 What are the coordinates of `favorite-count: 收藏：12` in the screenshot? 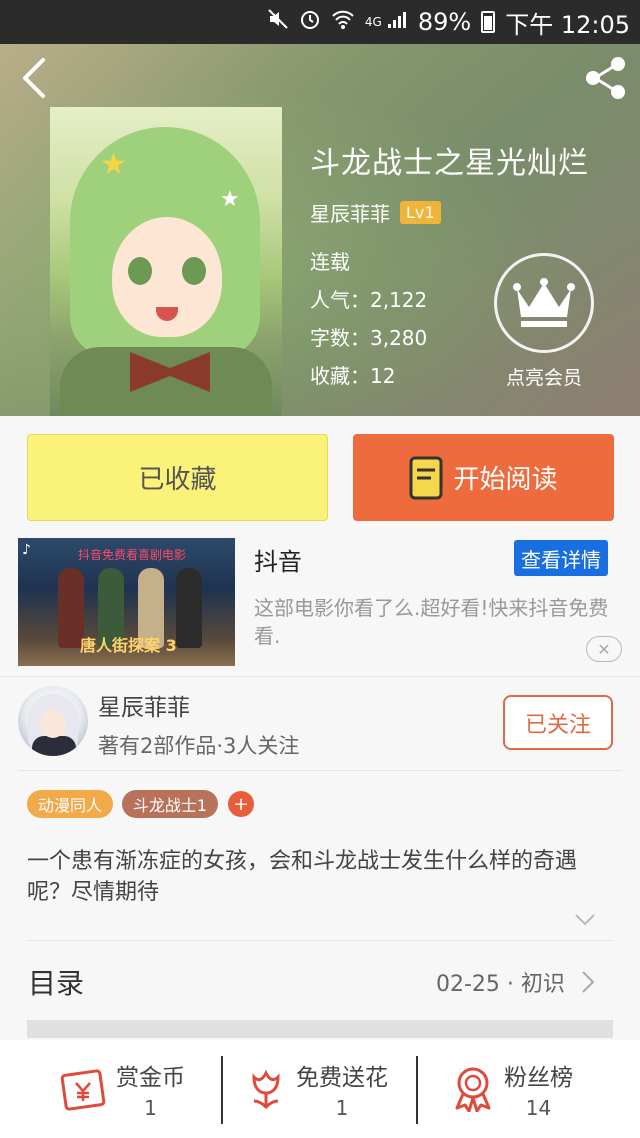 It's located at (353, 376).